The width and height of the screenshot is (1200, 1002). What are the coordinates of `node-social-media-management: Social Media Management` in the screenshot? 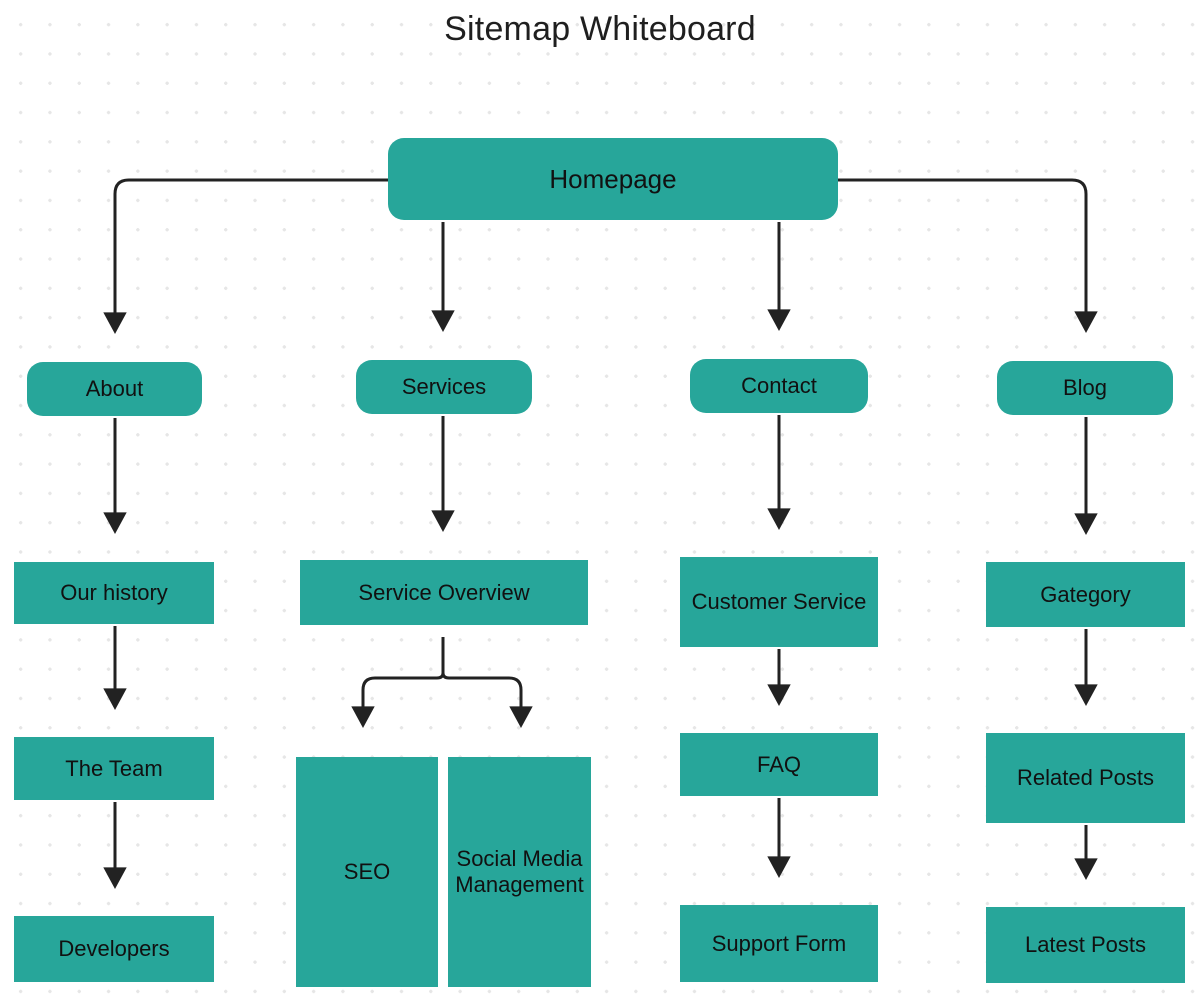 It's located at (519, 872).